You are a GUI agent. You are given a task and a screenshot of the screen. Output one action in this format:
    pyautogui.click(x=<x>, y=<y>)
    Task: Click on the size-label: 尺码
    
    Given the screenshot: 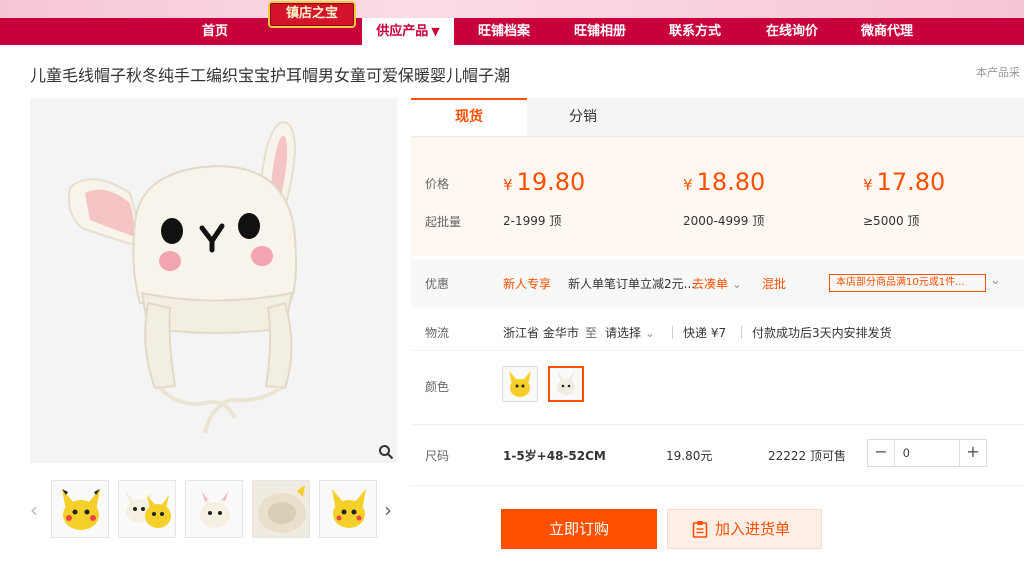 What is the action you would take?
    pyautogui.click(x=437, y=456)
    